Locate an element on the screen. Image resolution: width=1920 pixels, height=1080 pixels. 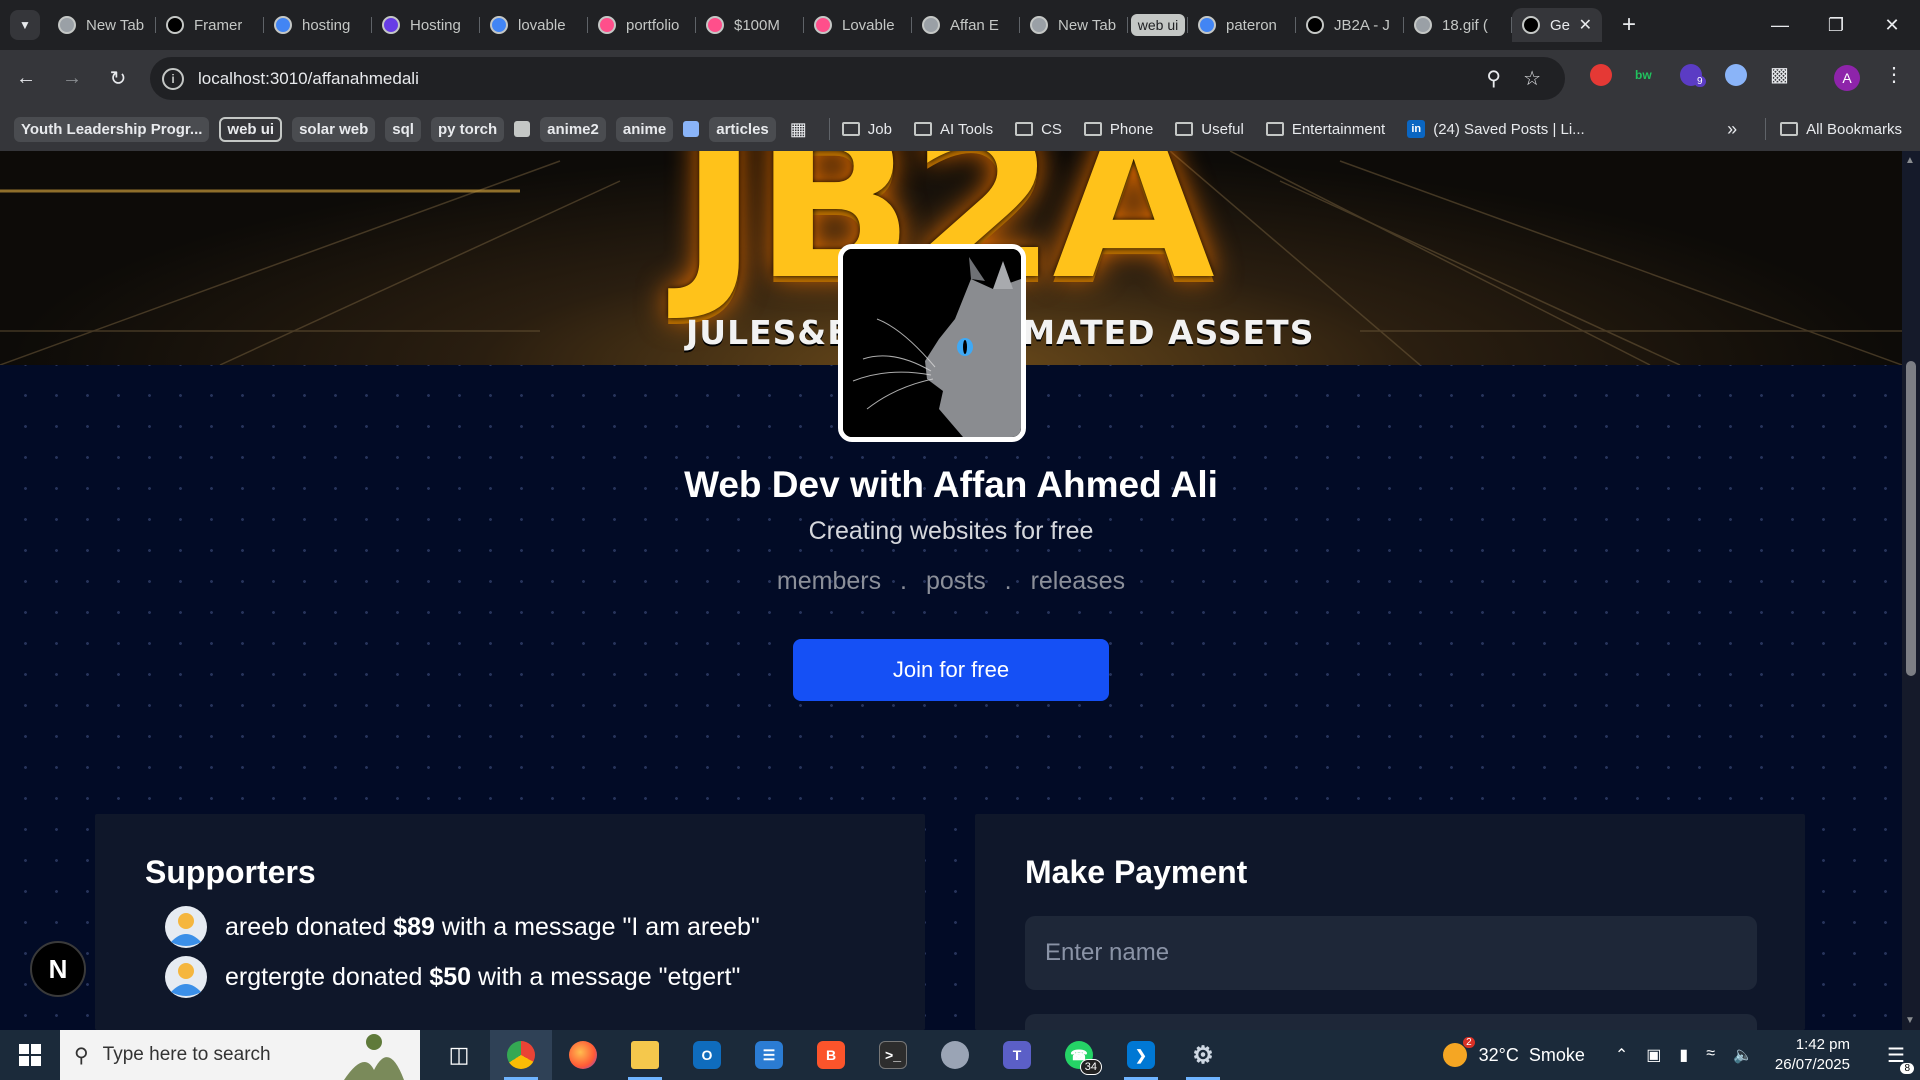
bookmark-folder: CS is located at coordinates (1038, 129).